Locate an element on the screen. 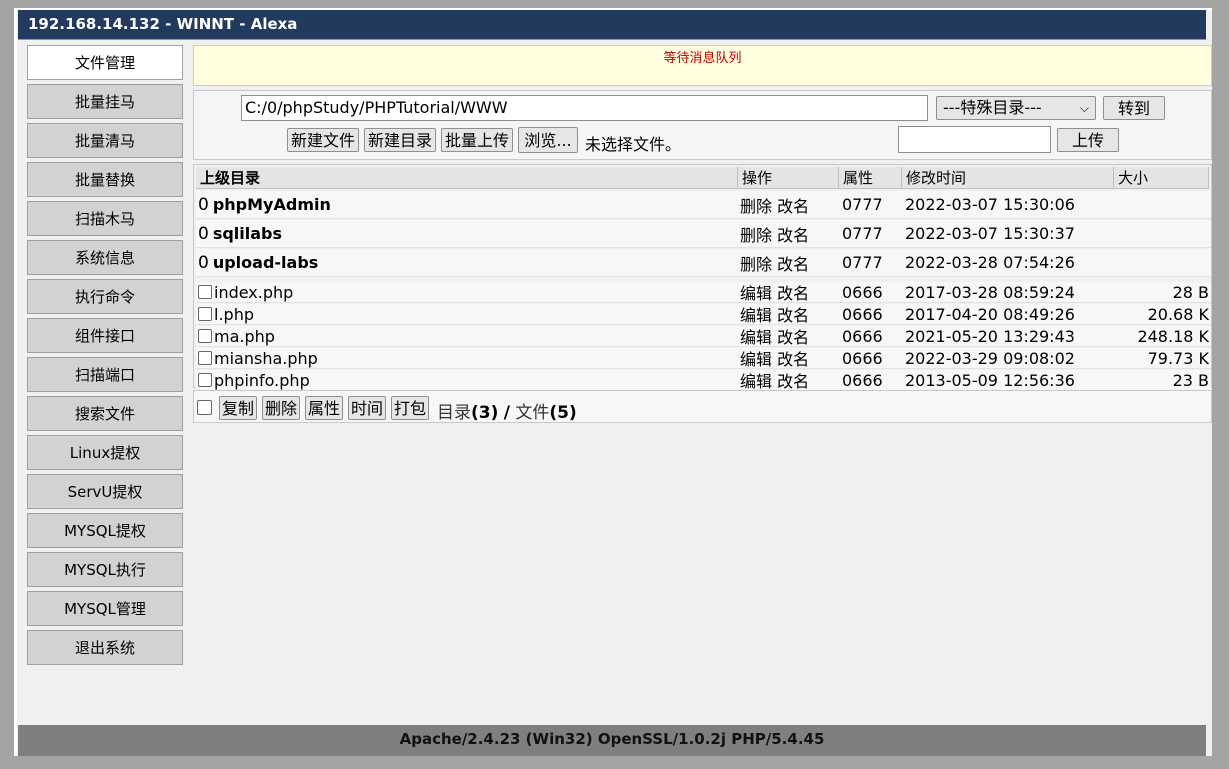  sidebar-item-servu-privesc: ServU提权 is located at coordinates (105, 491).